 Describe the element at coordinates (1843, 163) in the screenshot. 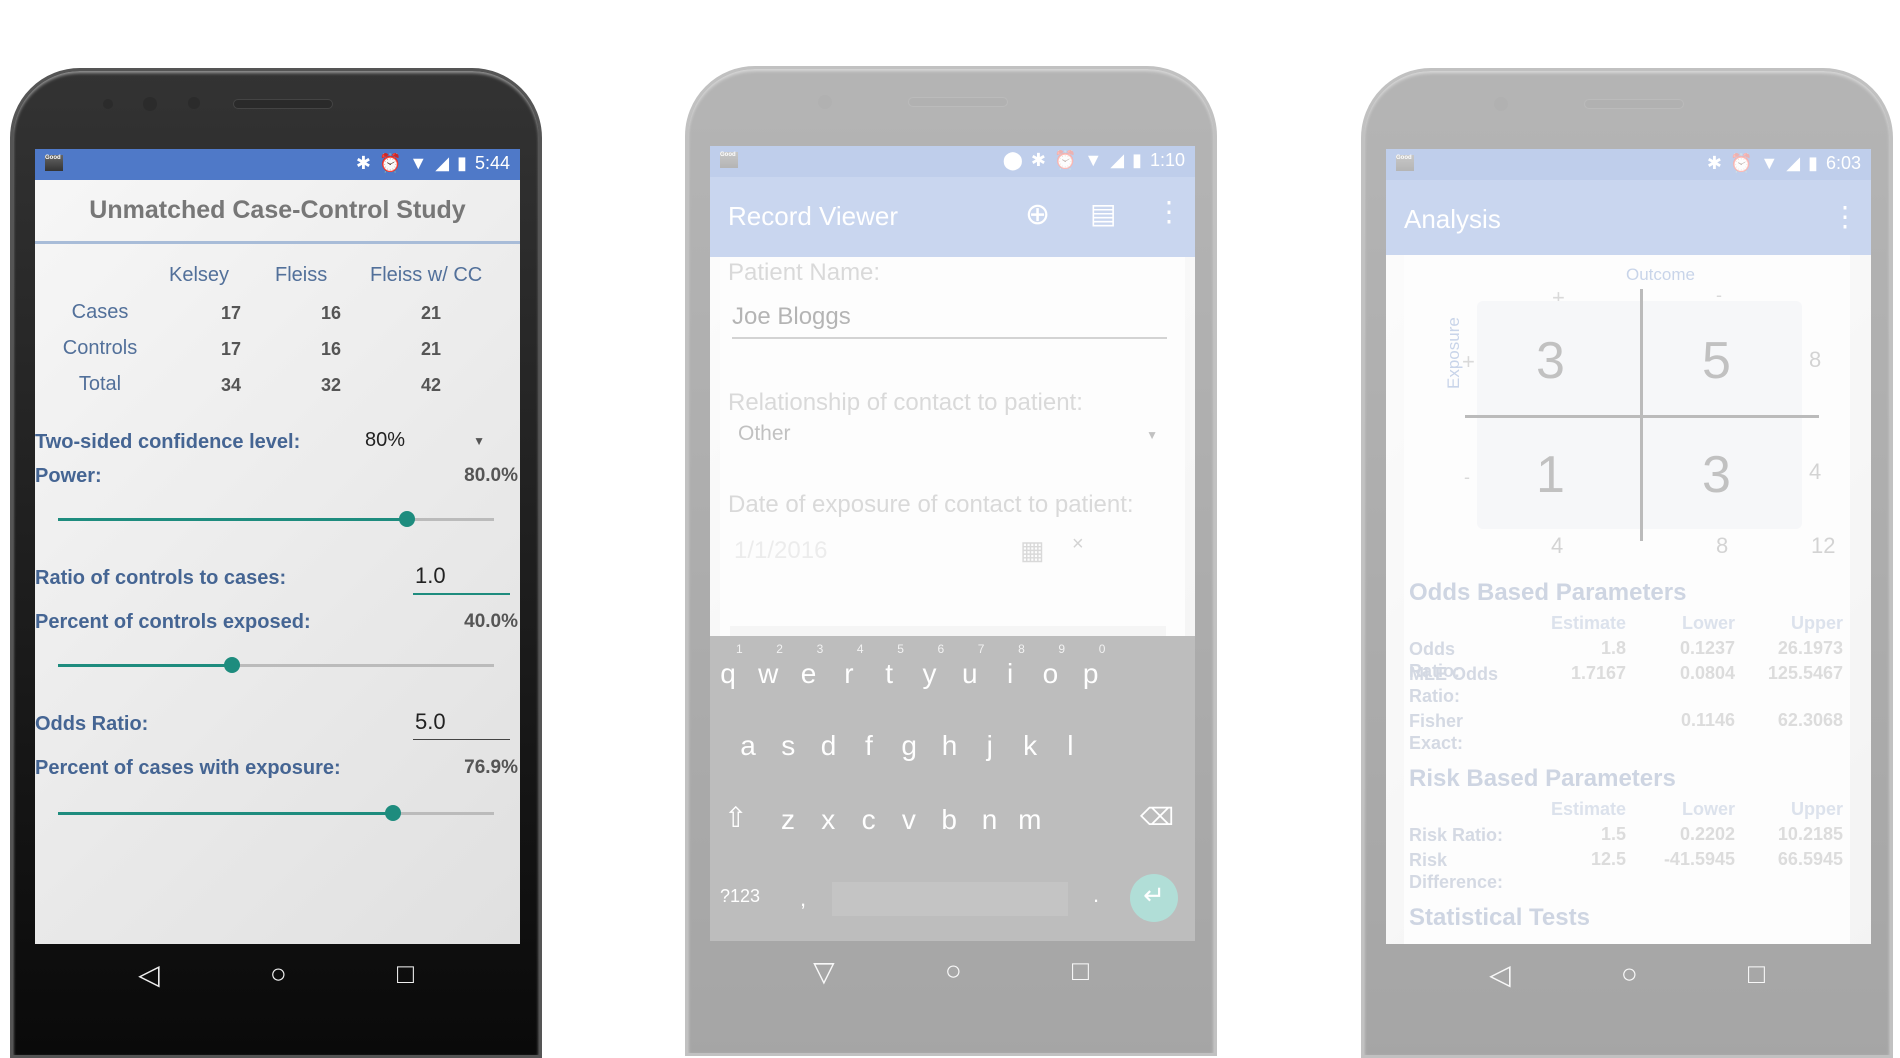

I see `clock: 6:03` at that location.